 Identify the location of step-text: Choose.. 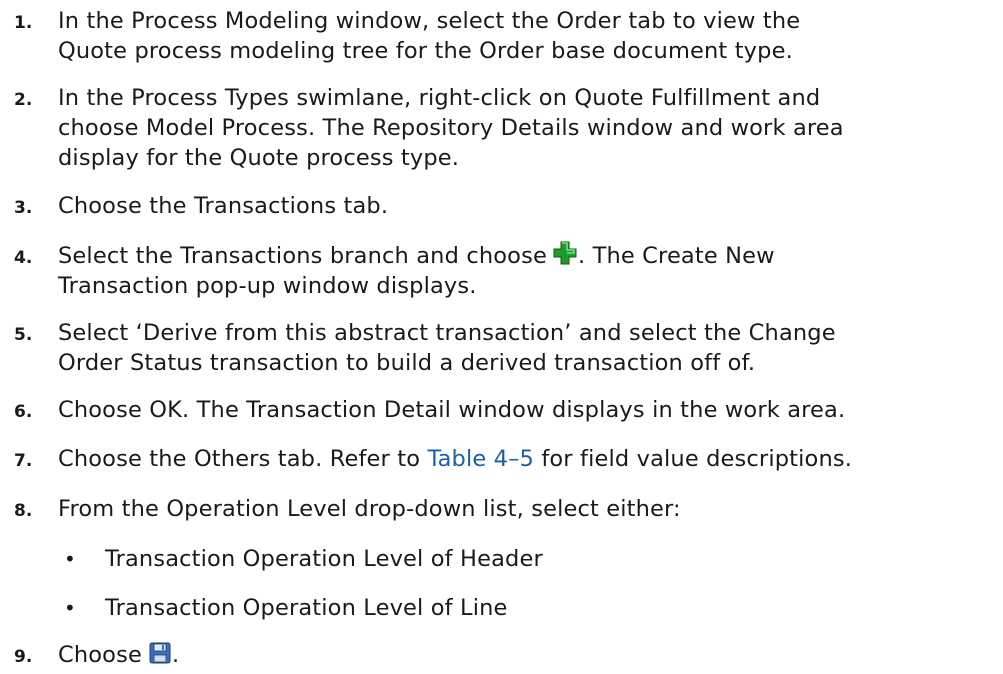
(530, 655).